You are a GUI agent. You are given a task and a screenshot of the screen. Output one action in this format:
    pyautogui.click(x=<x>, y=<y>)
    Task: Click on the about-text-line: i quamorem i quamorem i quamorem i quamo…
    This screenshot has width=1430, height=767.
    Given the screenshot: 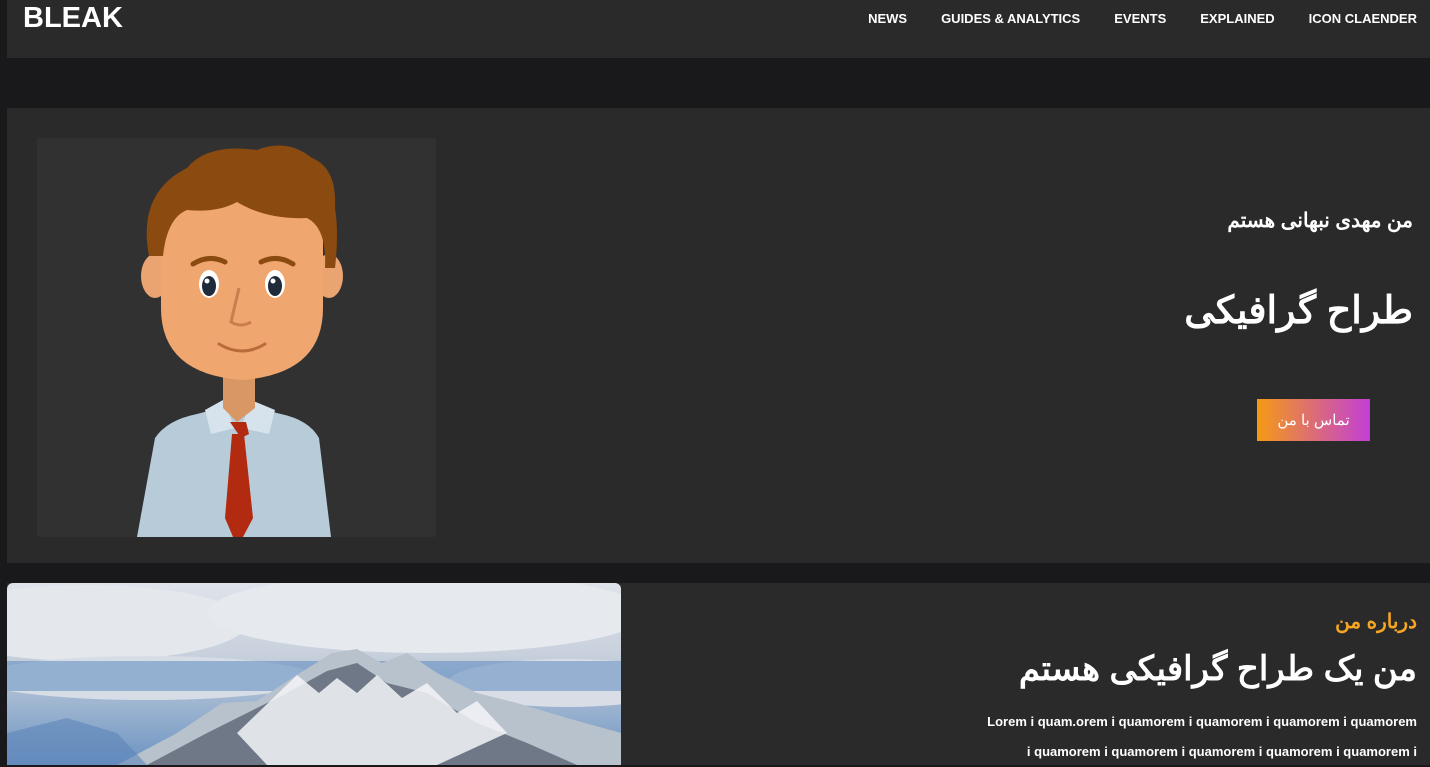 What is the action you would take?
    pyautogui.click(x=1221, y=751)
    